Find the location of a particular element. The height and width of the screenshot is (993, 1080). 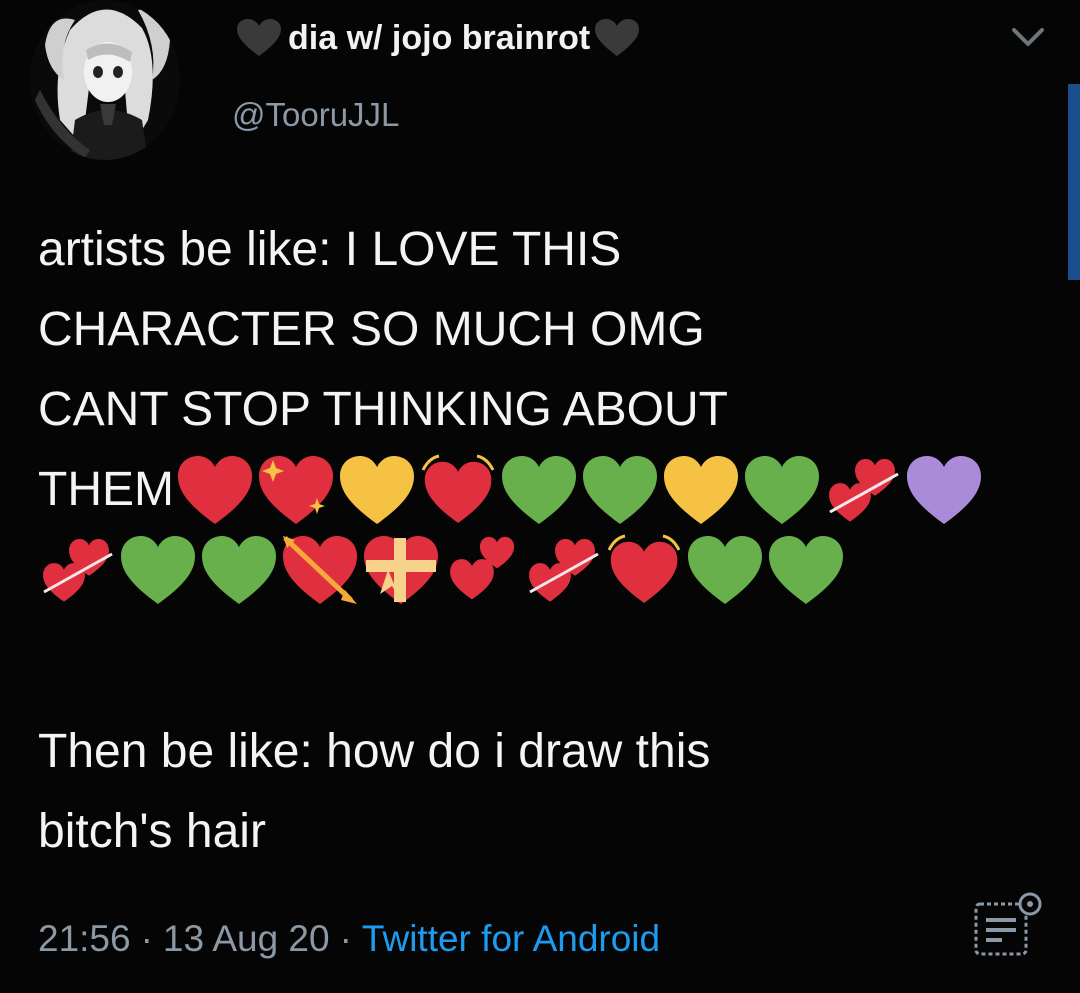

display-name: dia w/ jojo brainrot is located at coordinates (438, 38).